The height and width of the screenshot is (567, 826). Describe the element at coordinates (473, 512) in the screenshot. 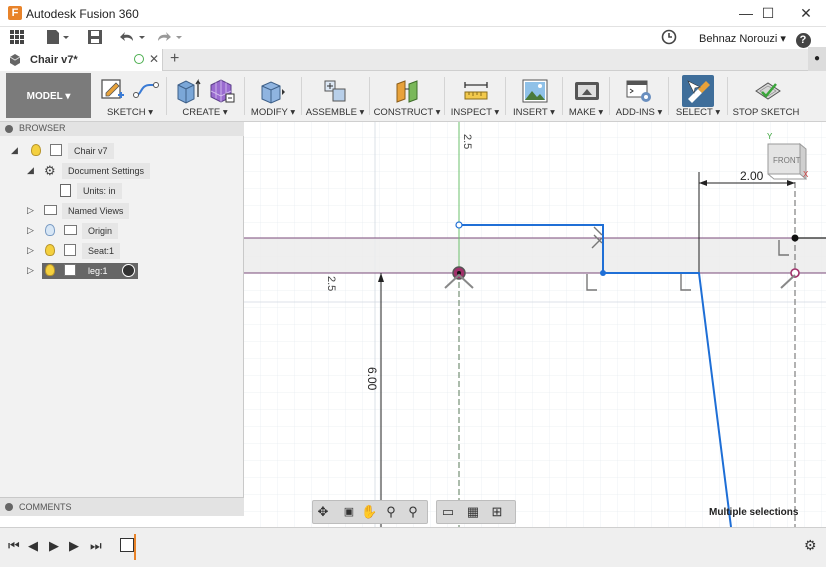

I see `grid-settings-icon: ▦` at that location.